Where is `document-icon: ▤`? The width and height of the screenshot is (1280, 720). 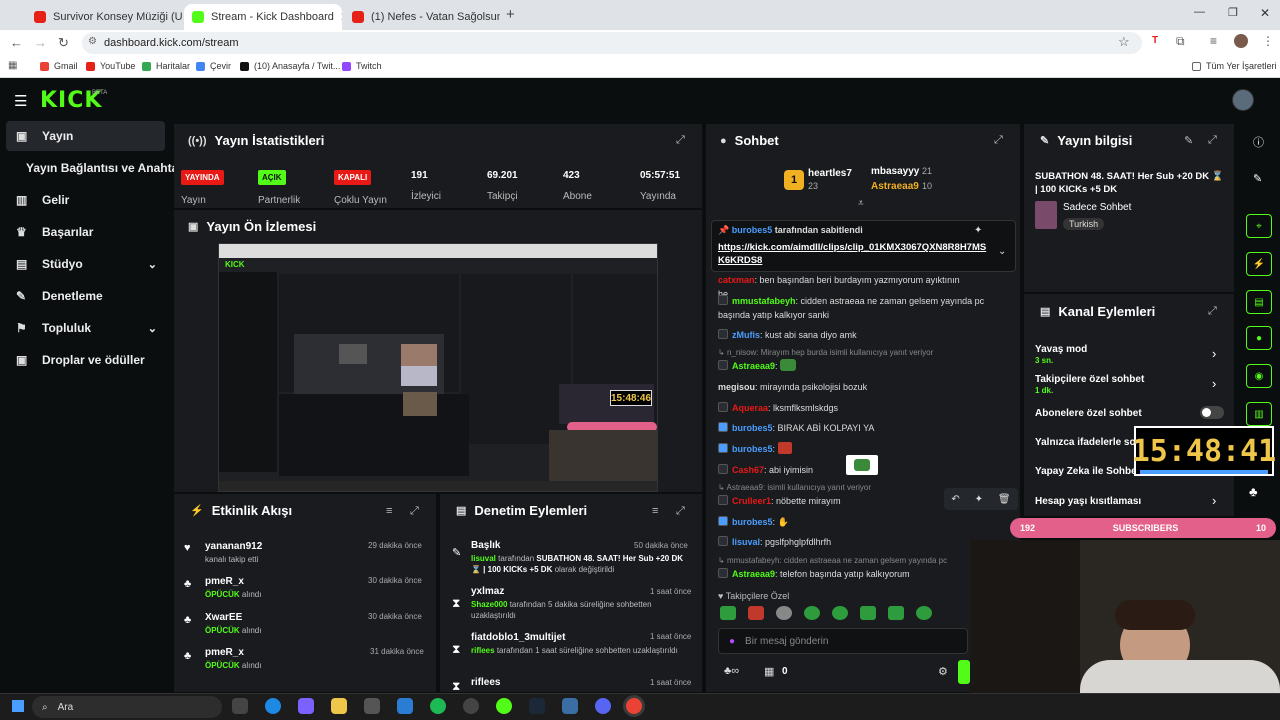 document-icon: ▤ is located at coordinates (1259, 302).